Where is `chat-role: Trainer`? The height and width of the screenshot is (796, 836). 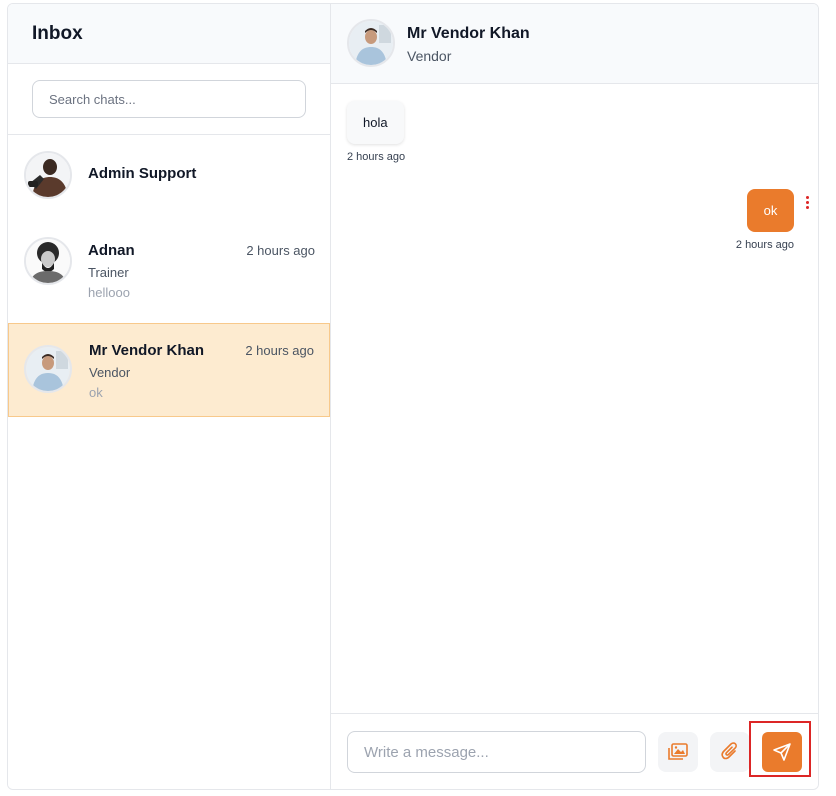
chat-role: Trainer is located at coordinates (108, 272).